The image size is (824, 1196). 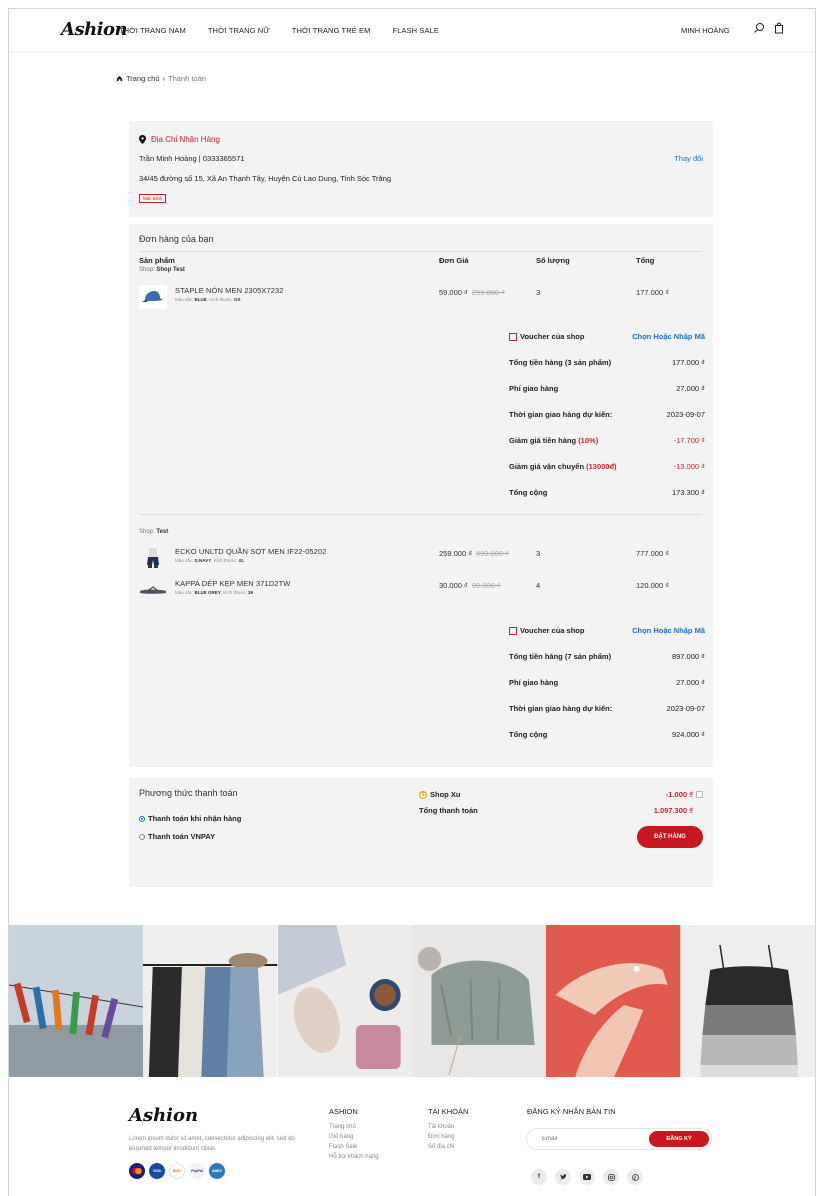 What do you see at coordinates (251, 551) in the screenshot?
I see `product-name: ECKO UNLTD QUẦN SỌT MEN IF22-05202` at bounding box center [251, 551].